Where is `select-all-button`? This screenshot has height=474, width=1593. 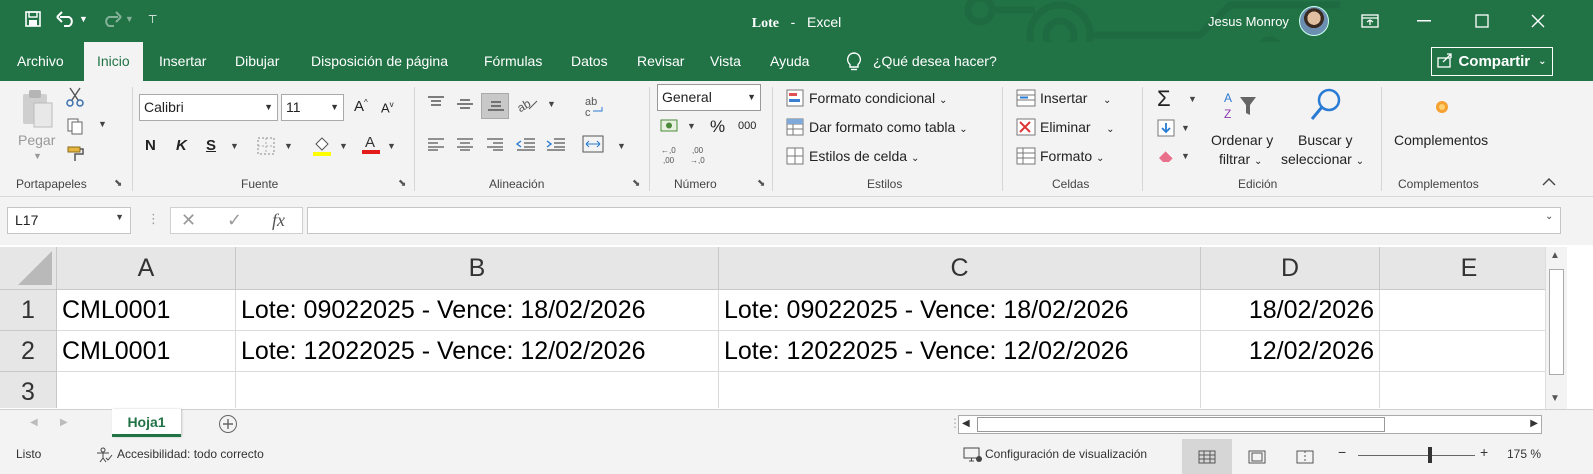 select-all-button is located at coordinates (28, 268).